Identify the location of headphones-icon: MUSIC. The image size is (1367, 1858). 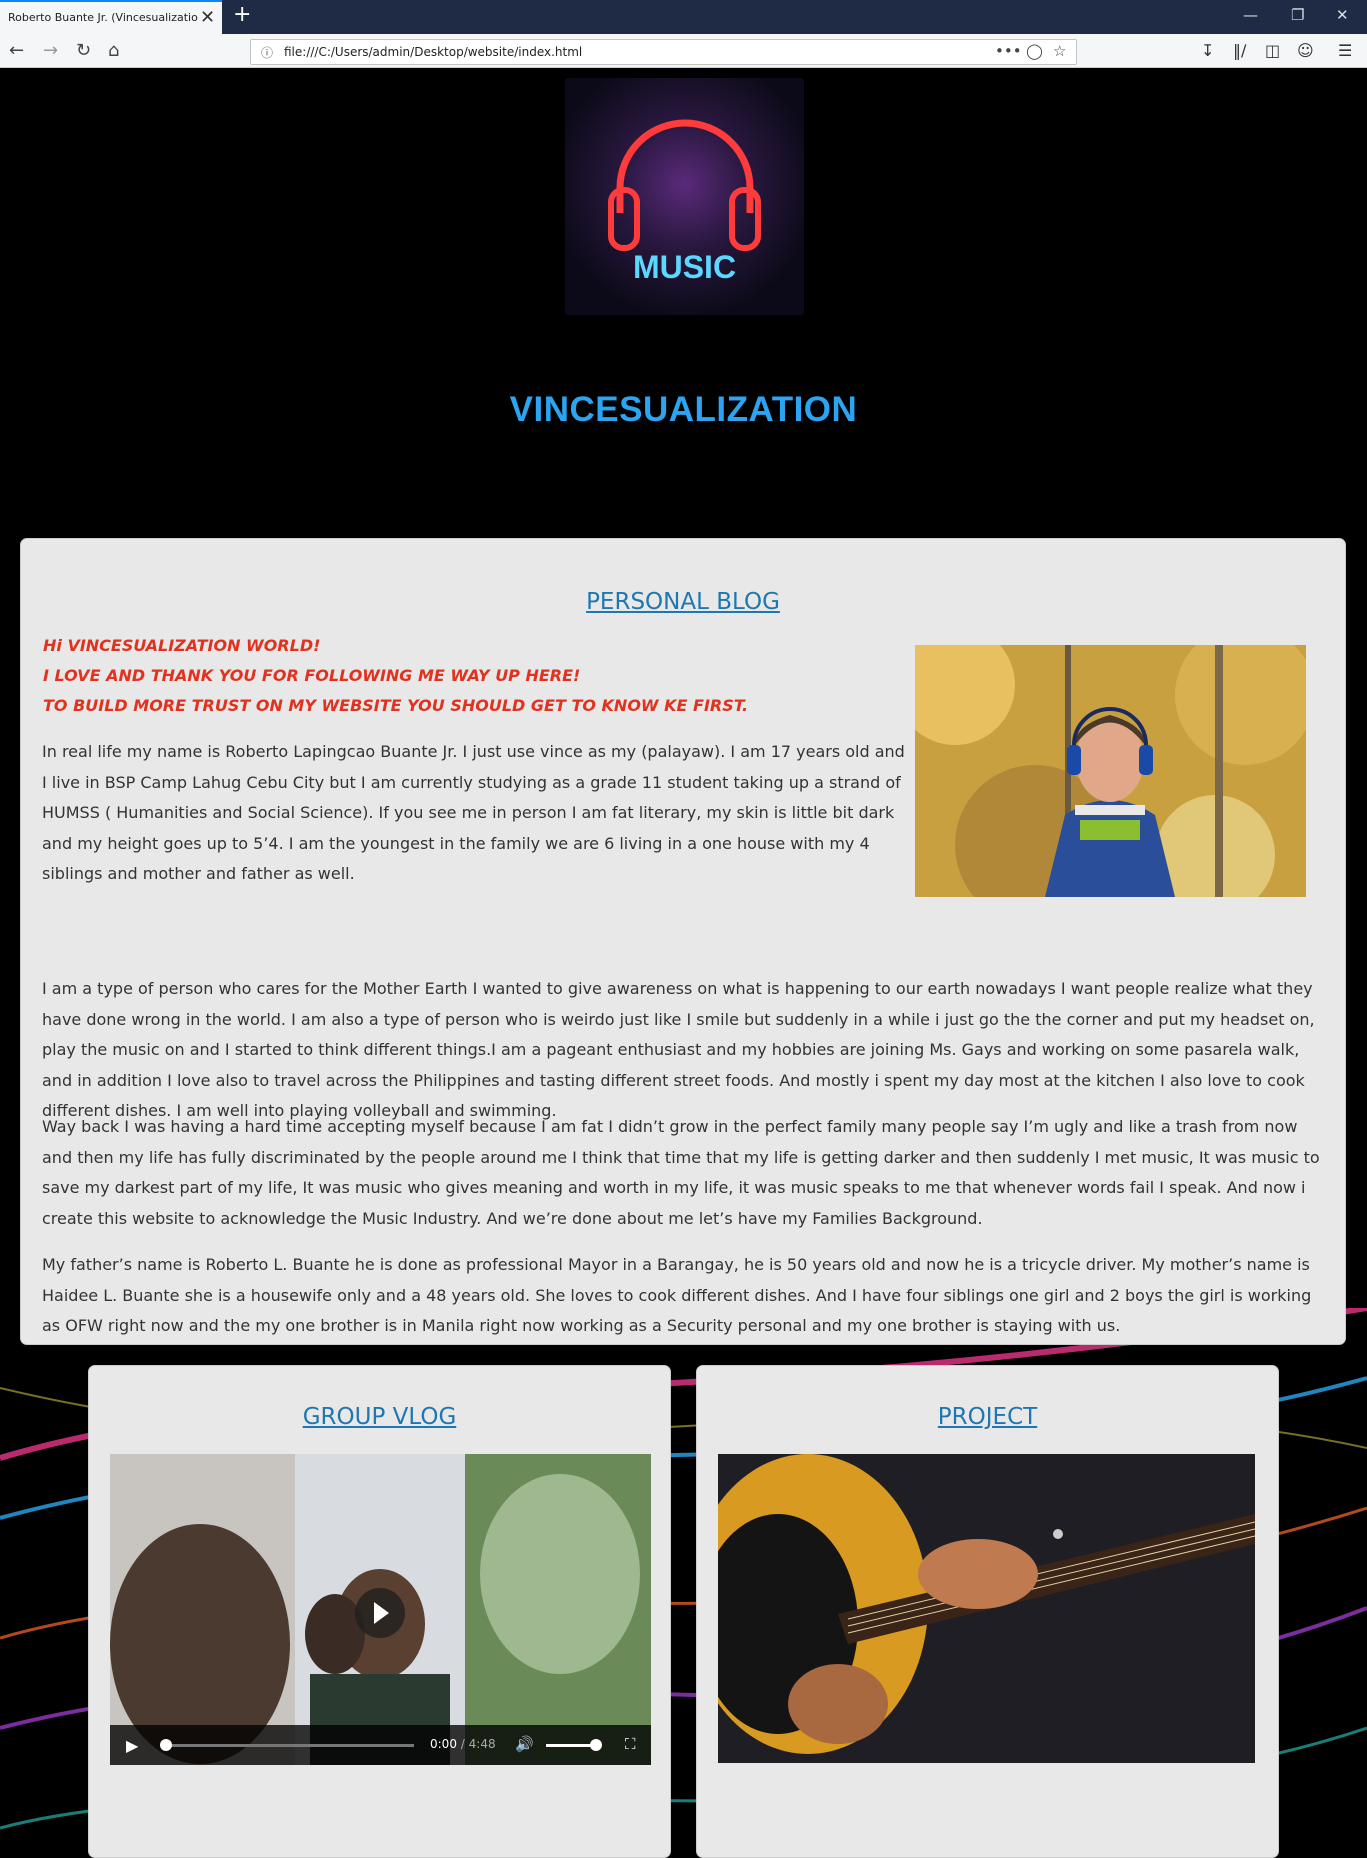
(684, 202).